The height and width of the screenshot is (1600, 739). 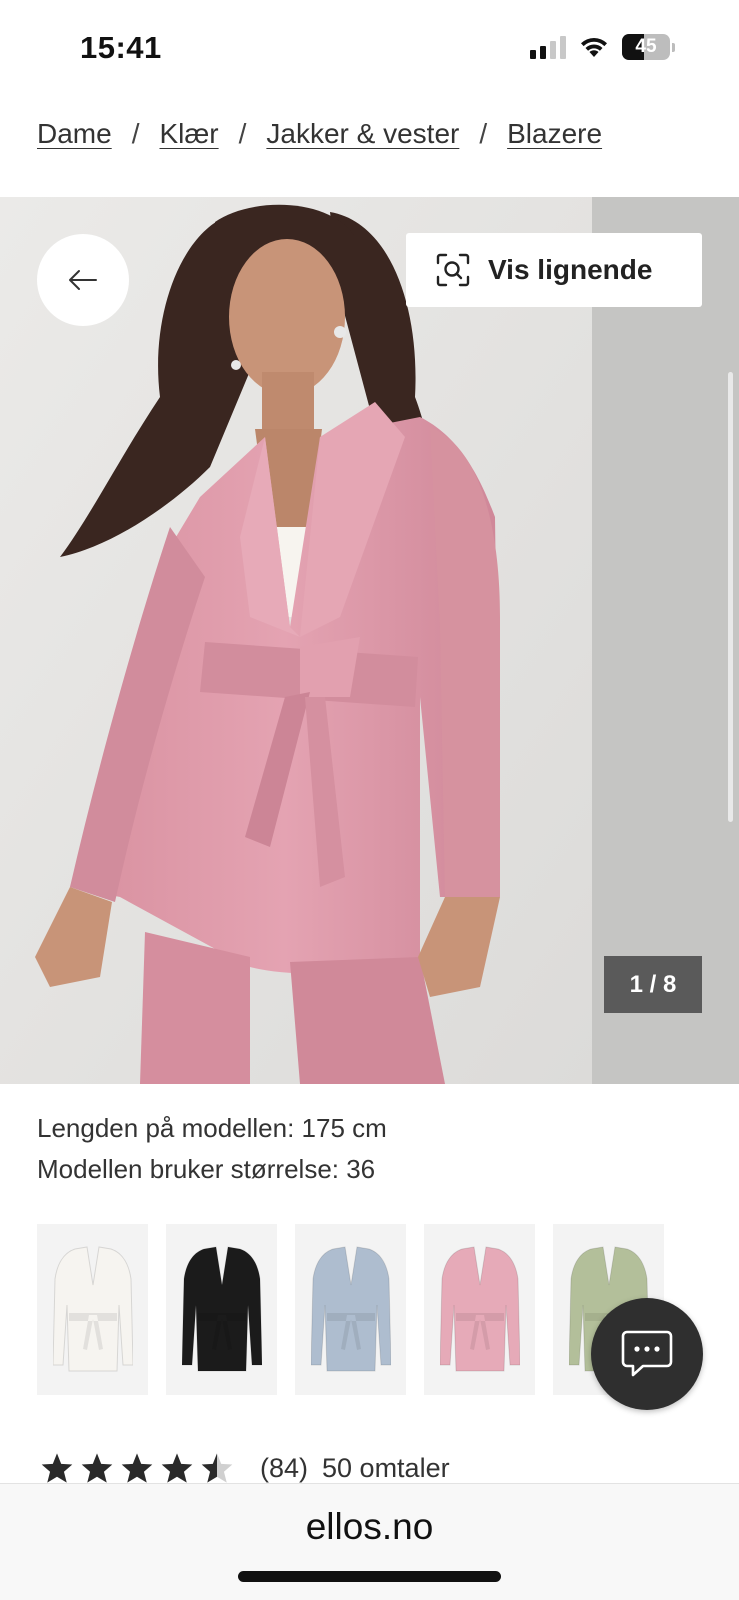 I want to click on chat-button, so click(x=647, y=1354).